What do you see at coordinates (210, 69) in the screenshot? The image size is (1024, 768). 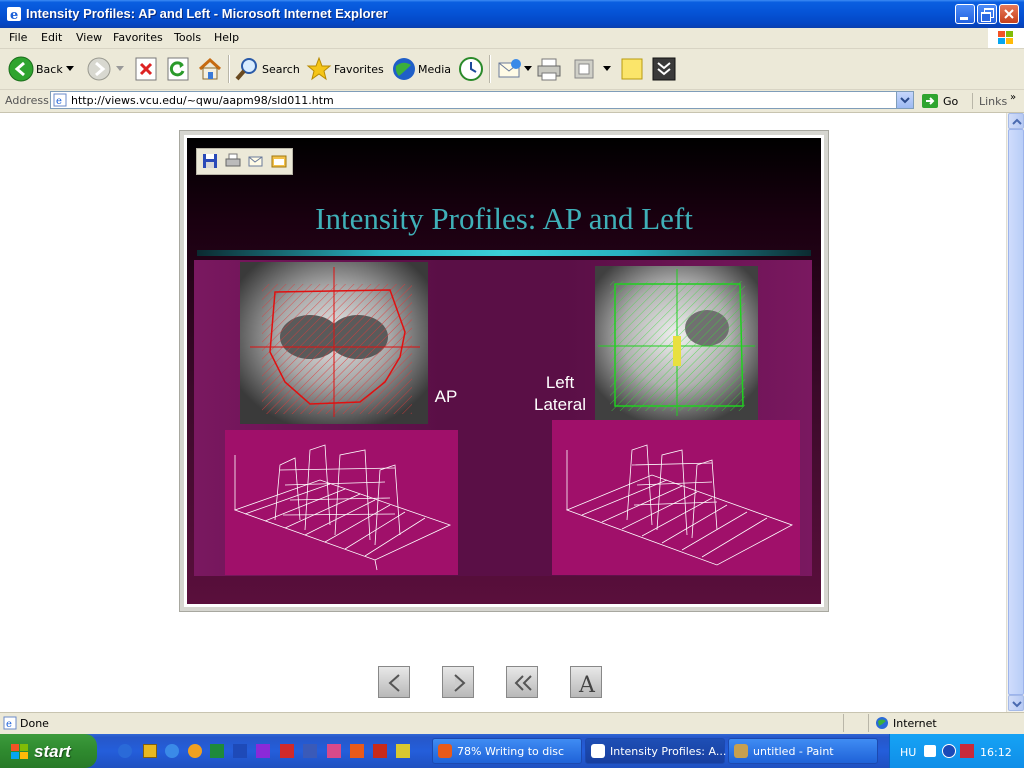 I see `home-icon` at bounding box center [210, 69].